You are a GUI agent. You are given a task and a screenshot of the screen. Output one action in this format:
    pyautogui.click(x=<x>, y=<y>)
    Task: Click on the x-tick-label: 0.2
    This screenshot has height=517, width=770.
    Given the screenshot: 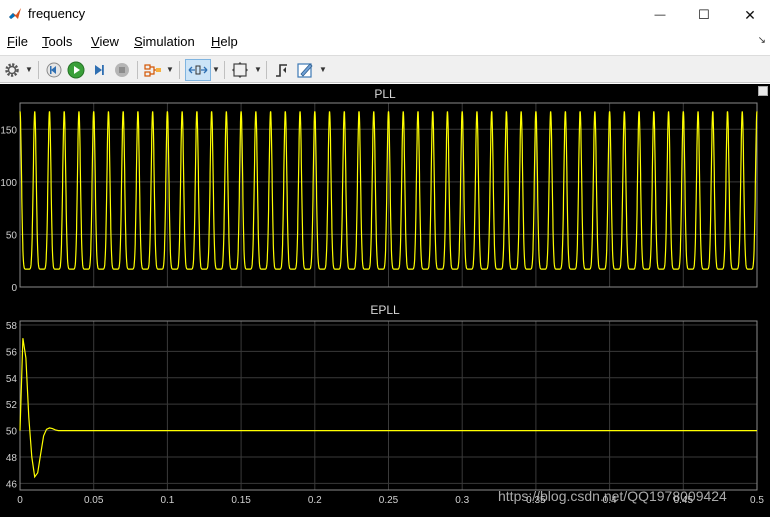 What is the action you would take?
    pyautogui.click(x=315, y=500)
    